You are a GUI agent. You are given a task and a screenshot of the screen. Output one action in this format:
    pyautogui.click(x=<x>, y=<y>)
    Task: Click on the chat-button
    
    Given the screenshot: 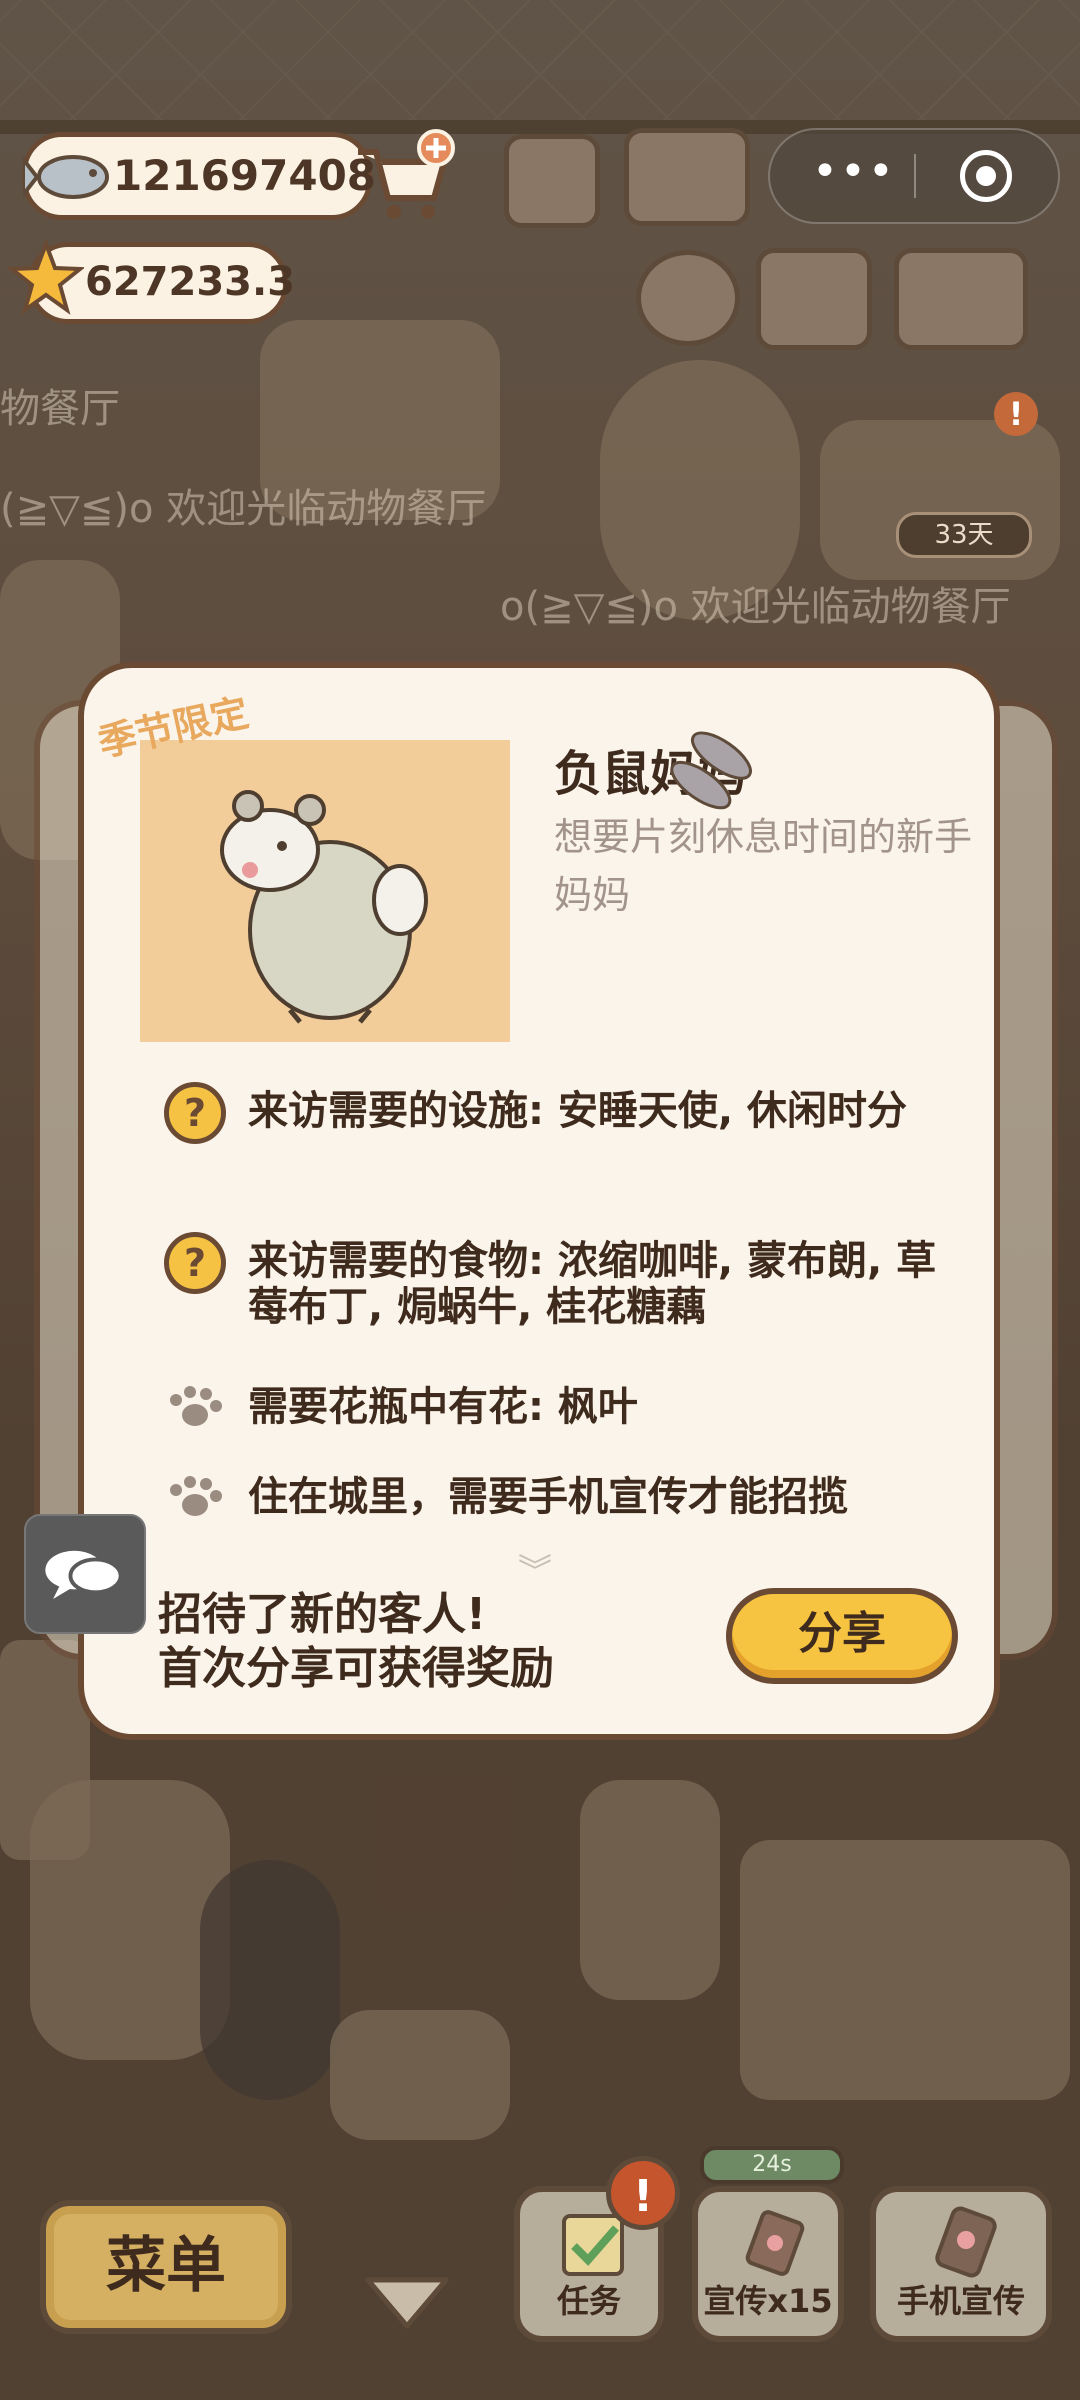 What is the action you would take?
    pyautogui.click(x=85, y=1574)
    